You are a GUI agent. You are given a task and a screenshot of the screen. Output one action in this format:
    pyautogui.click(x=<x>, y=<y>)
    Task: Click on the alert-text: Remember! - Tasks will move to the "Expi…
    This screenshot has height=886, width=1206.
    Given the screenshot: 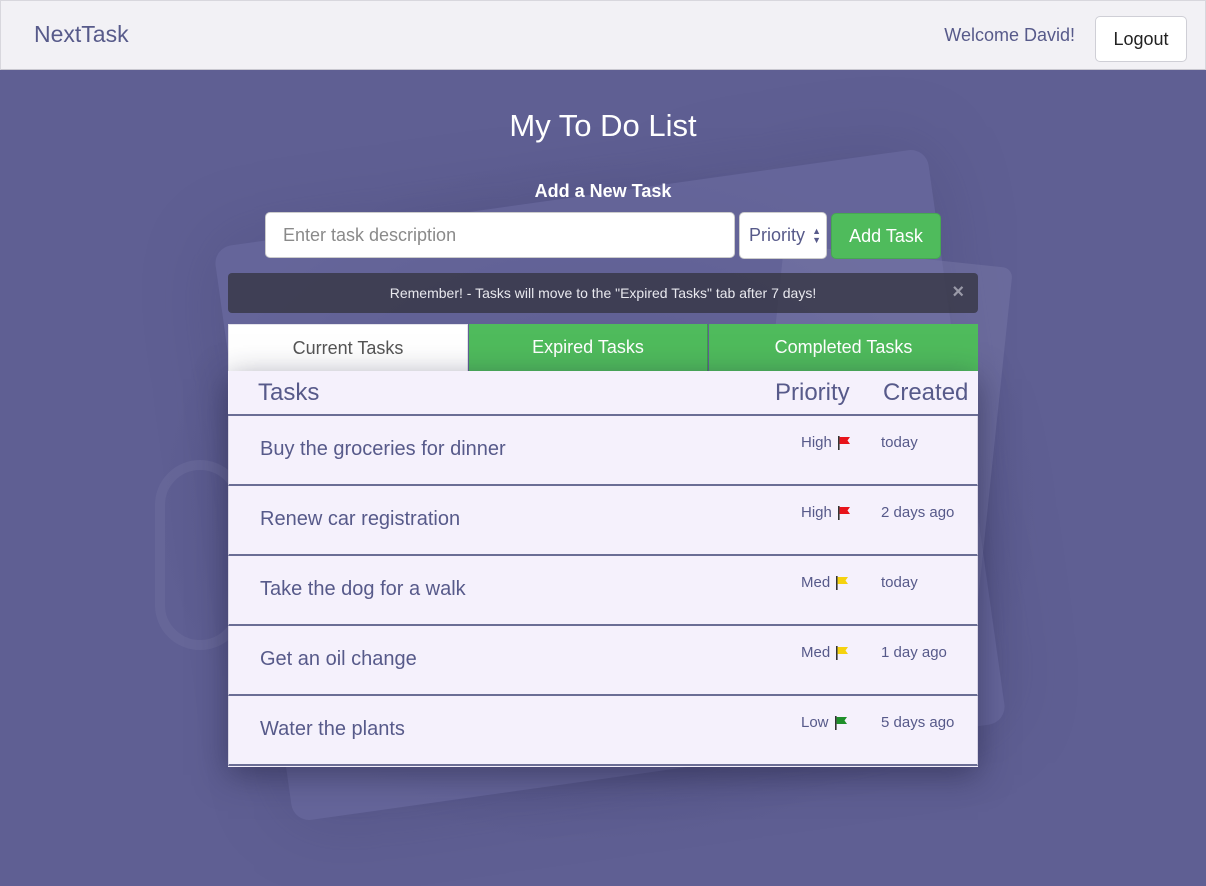 What is the action you would take?
    pyautogui.click(x=603, y=293)
    